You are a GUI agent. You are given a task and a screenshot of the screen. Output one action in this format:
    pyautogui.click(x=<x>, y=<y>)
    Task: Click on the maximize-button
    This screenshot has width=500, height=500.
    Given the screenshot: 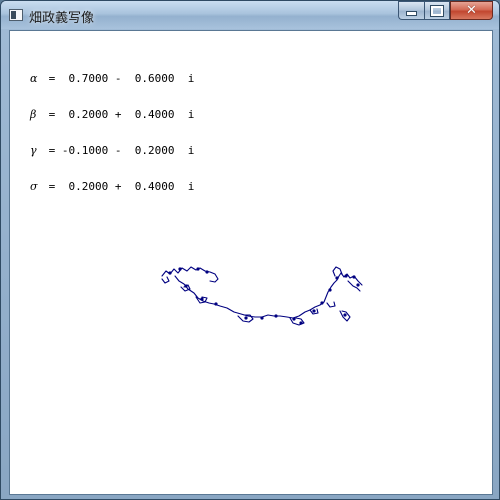 What is the action you would take?
    pyautogui.click(x=437, y=10)
    